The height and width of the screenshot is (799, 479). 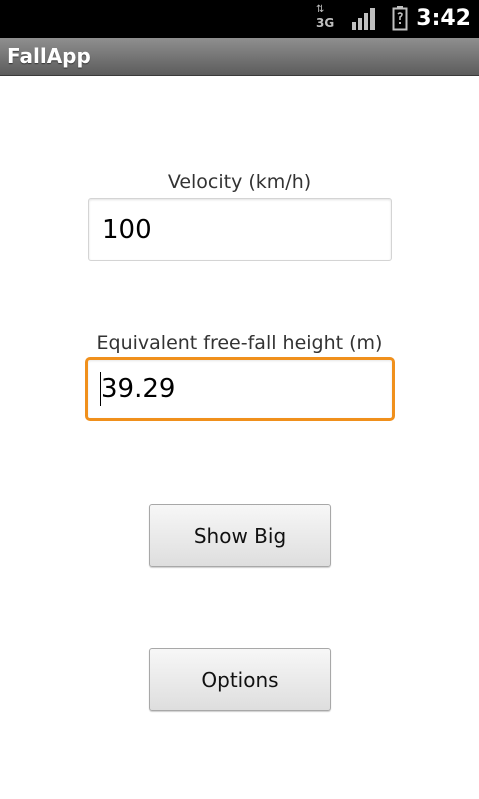 I want to click on height-input: 39.29, so click(x=240, y=389).